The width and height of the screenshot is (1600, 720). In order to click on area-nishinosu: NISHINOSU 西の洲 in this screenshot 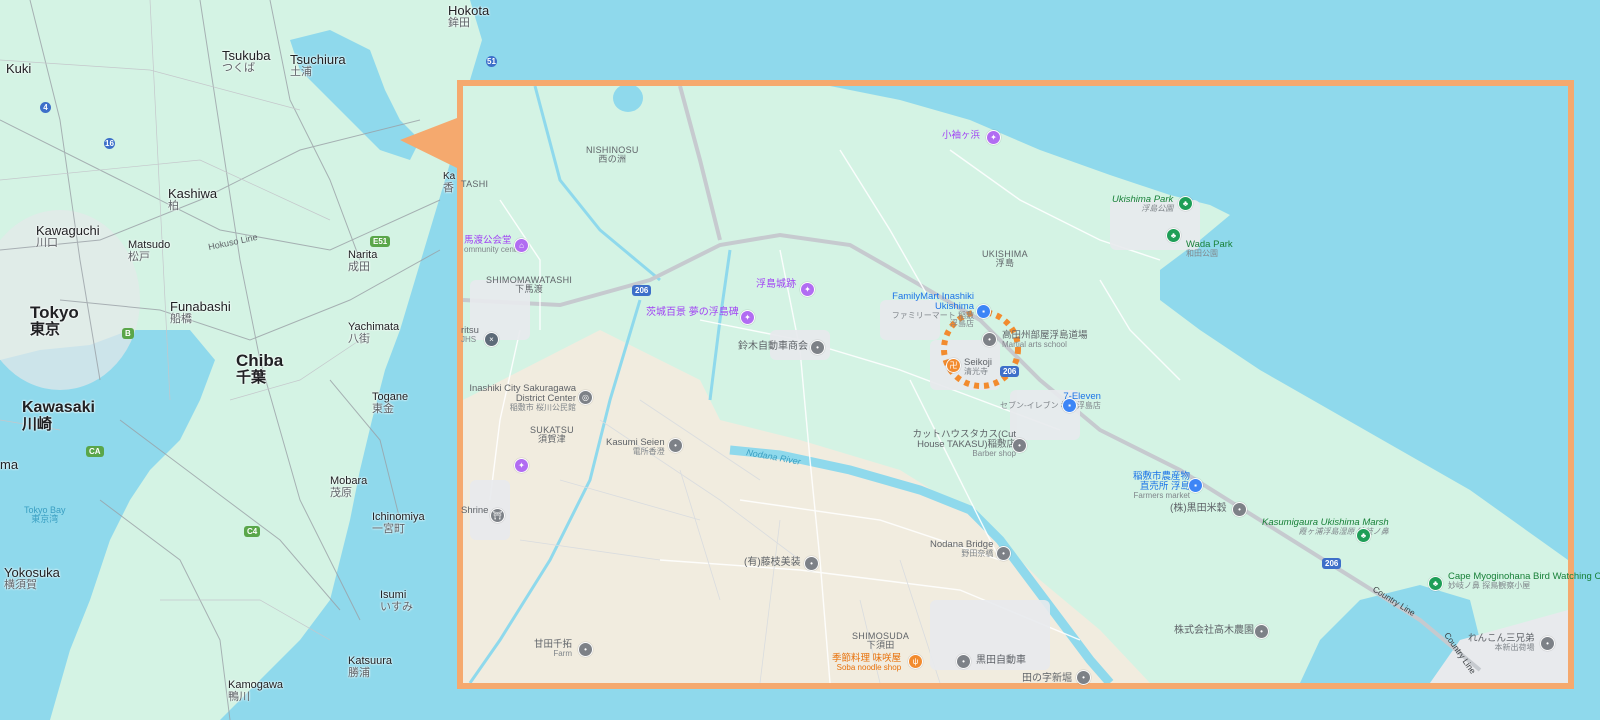, I will do `click(612, 155)`.